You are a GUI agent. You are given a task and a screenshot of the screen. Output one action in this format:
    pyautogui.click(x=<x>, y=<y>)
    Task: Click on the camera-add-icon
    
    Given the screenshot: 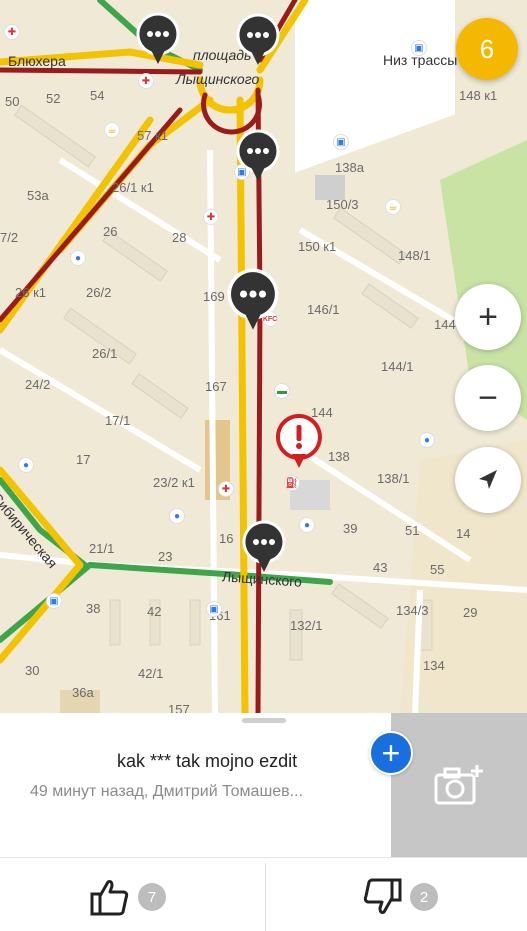 What is the action you would take?
    pyautogui.click(x=458, y=785)
    